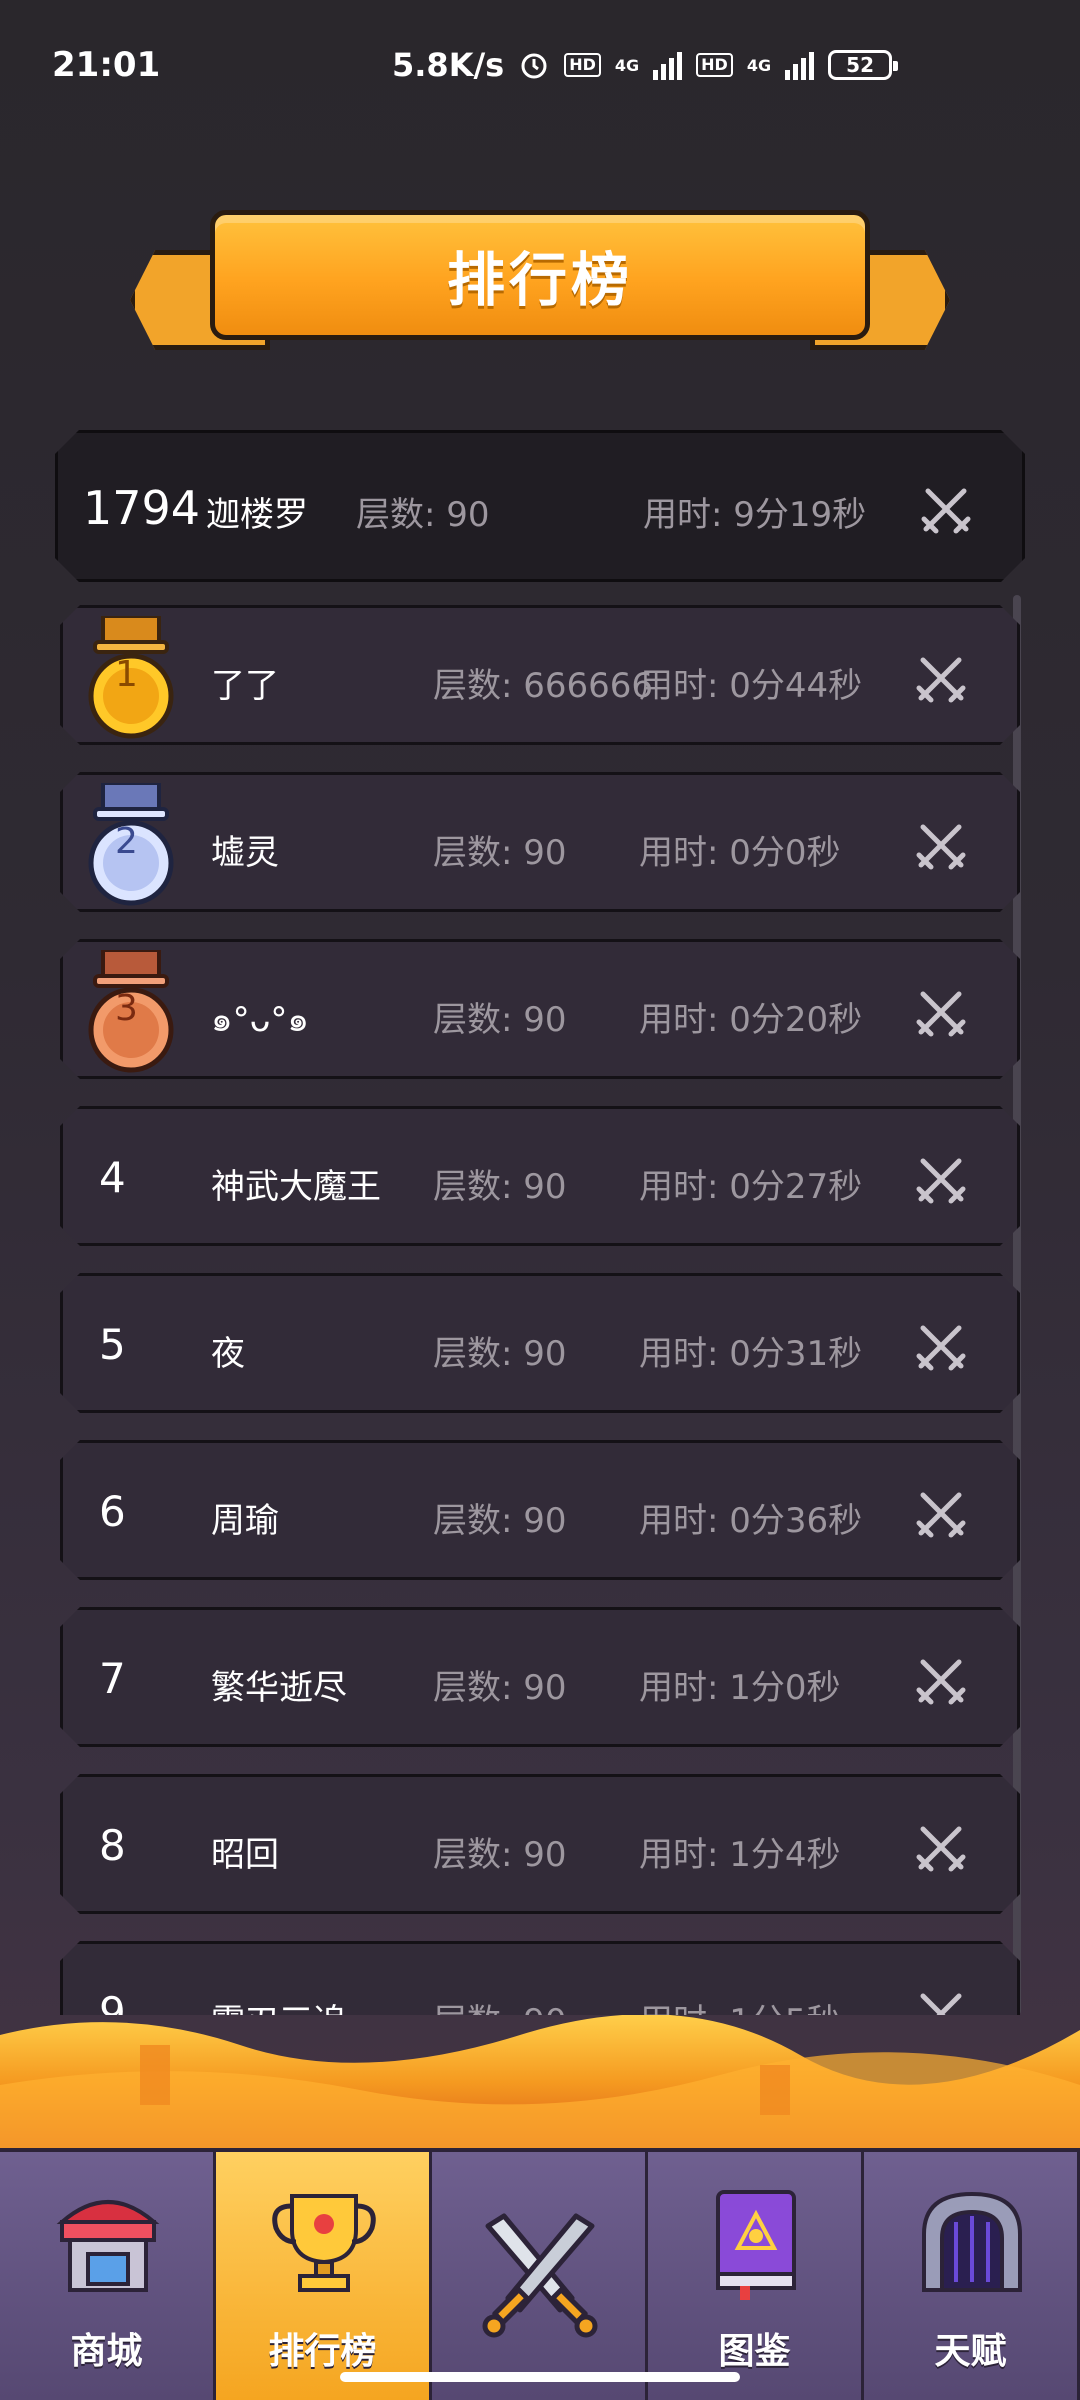 This screenshot has height=2400, width=1080. Describe the element at coordinates (540, 1978) in the screenshot. I see `leaderboard-row: 9 霜刃三追 层数: 90 用时: 1分5秒` at that location.